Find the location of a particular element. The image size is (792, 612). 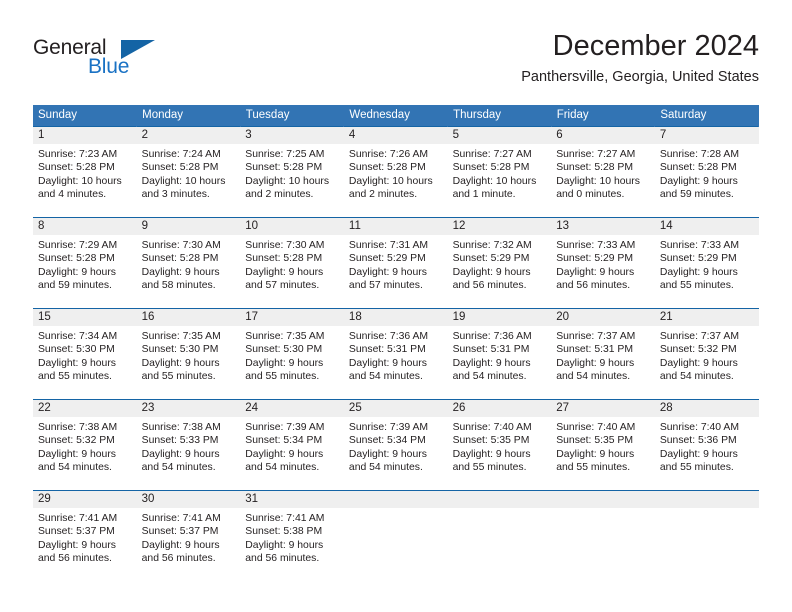

sunset-text: Sunset: 5:31 PM is located at coordinates (491, 350).